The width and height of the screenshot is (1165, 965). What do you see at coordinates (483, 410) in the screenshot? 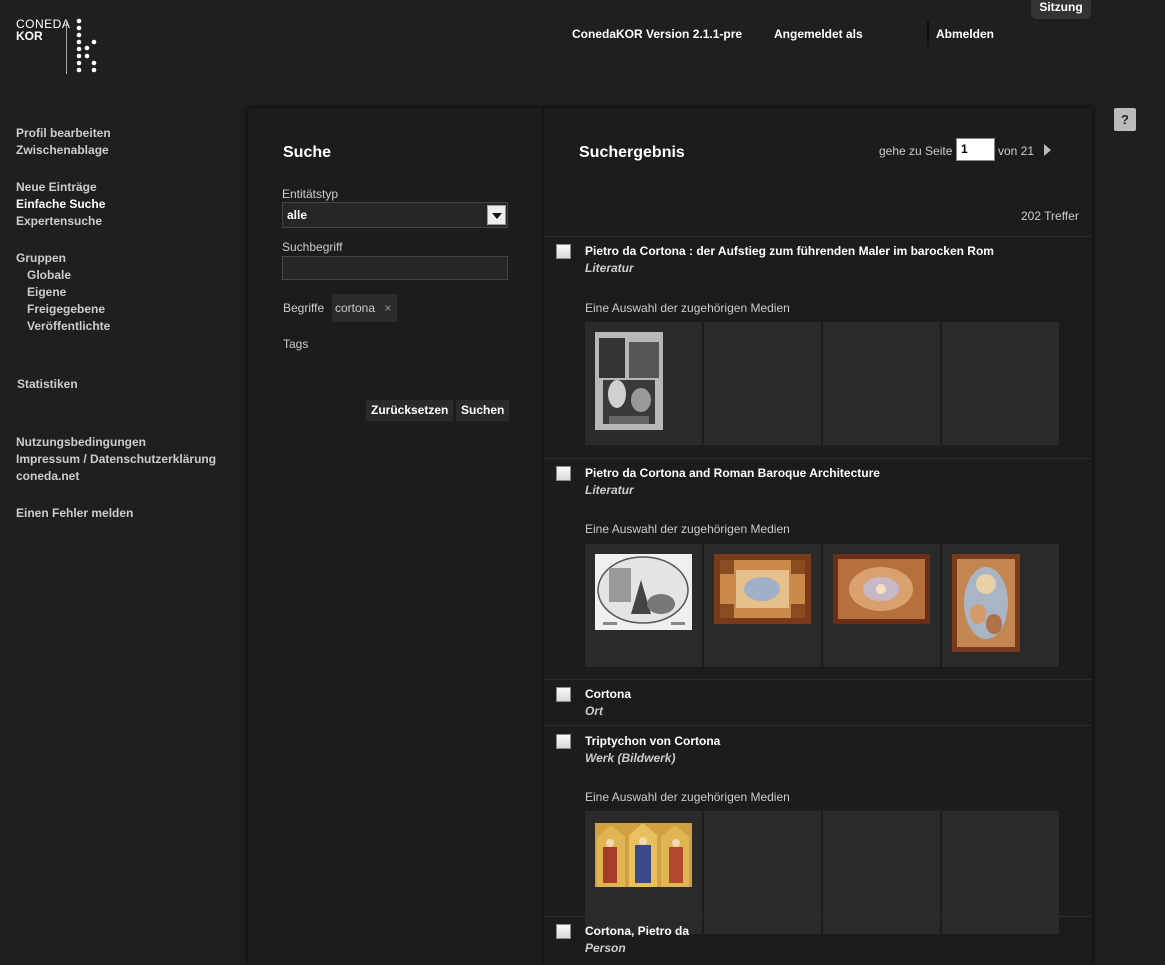
I see `search-button: Suchen` at bounding box center [483, 410].